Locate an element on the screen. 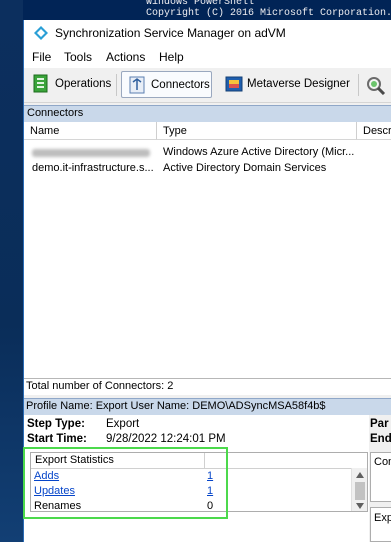 Image resolution: width=391 pixels, height=542 pixels. column-header-type-label: Type is located at coordinates (175, 131).